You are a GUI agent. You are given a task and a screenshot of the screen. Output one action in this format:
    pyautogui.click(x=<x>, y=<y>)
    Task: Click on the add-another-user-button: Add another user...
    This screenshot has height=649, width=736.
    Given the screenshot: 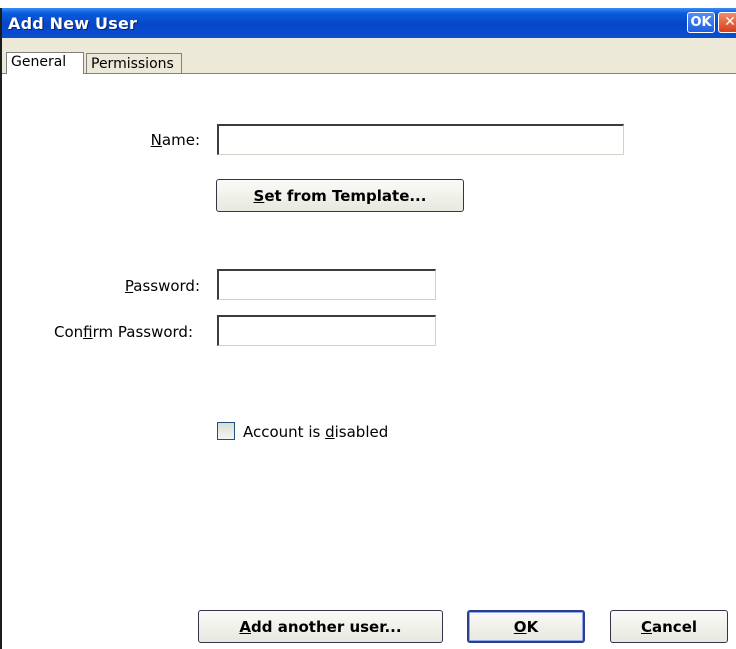 What is the action you would take?
    pyautogui.click(x=320, y=626)
    